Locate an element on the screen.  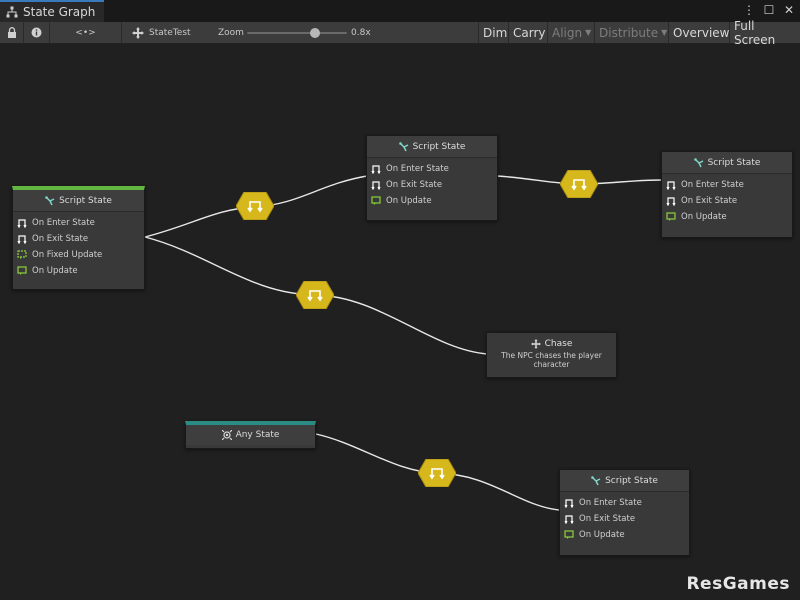
lock-button is located at coordinates (12, 32).